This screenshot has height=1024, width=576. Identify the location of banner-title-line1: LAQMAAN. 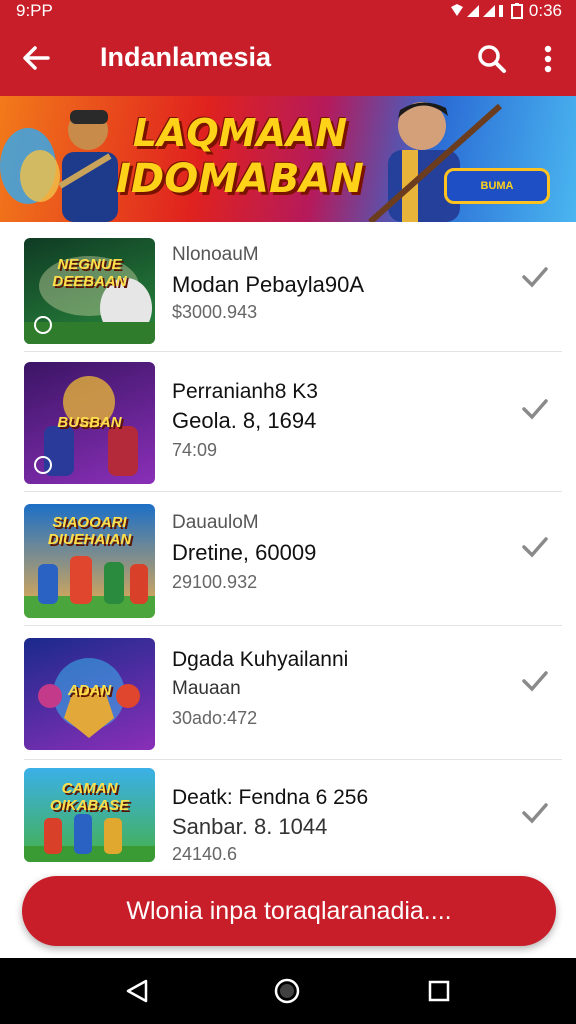
(240, 133).